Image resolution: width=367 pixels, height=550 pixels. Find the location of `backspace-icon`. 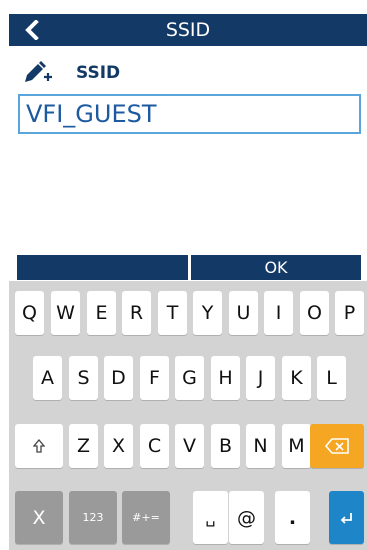

backspace-icon is located at coordinates (337, 446).